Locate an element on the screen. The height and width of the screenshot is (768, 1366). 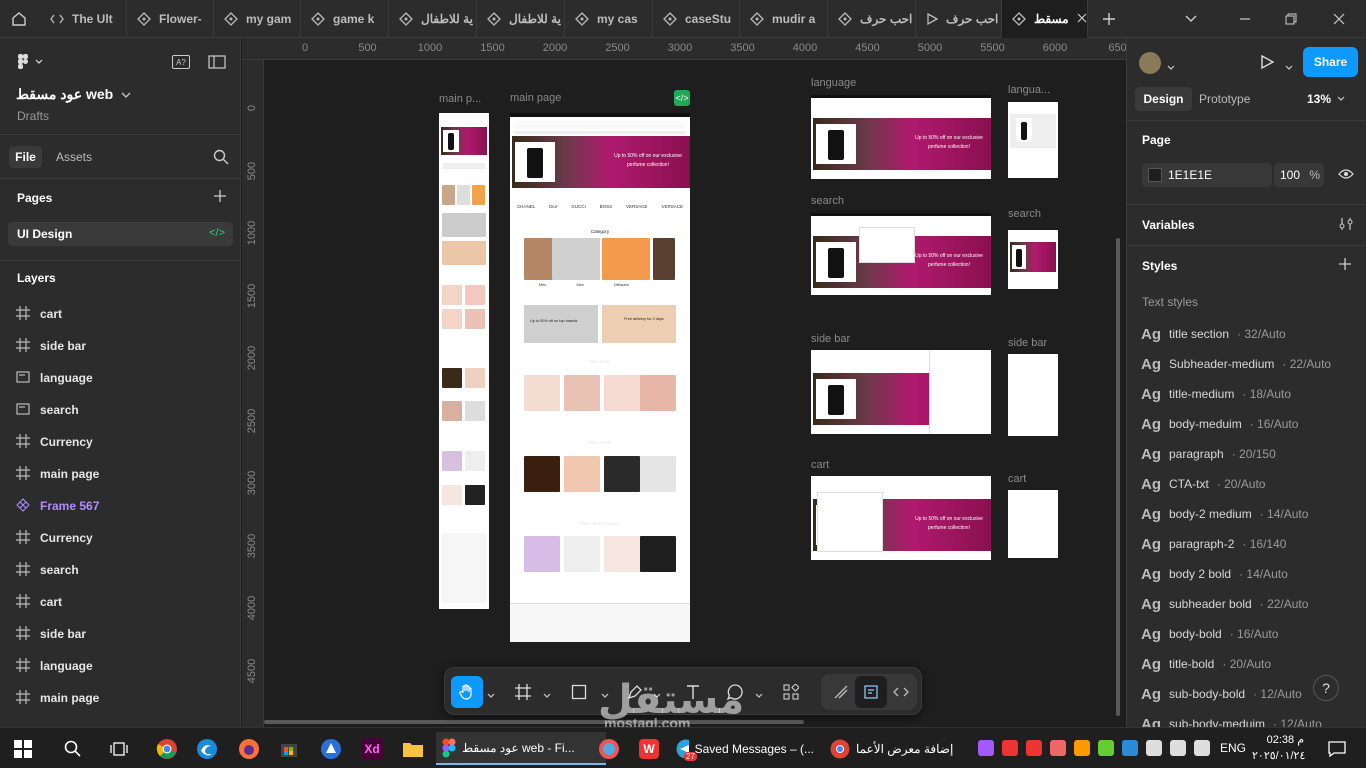
notifications-icon is located at coordinates (1337, 748).